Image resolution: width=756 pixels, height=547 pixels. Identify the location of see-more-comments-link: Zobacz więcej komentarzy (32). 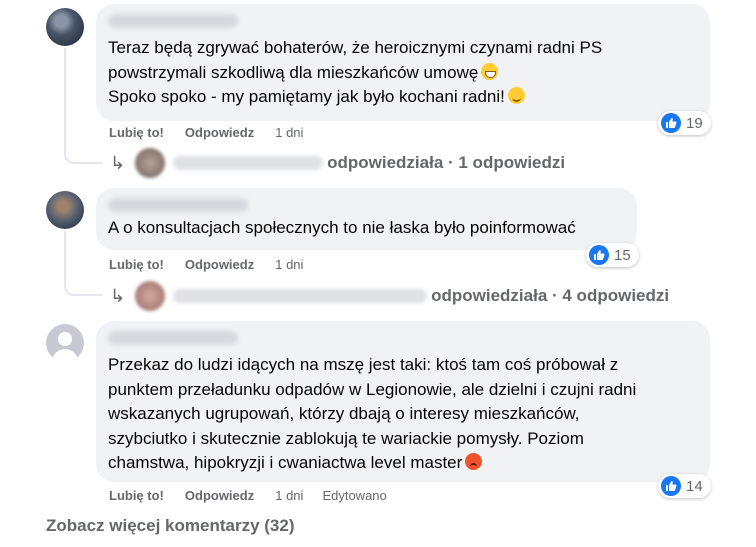
(170, 526).